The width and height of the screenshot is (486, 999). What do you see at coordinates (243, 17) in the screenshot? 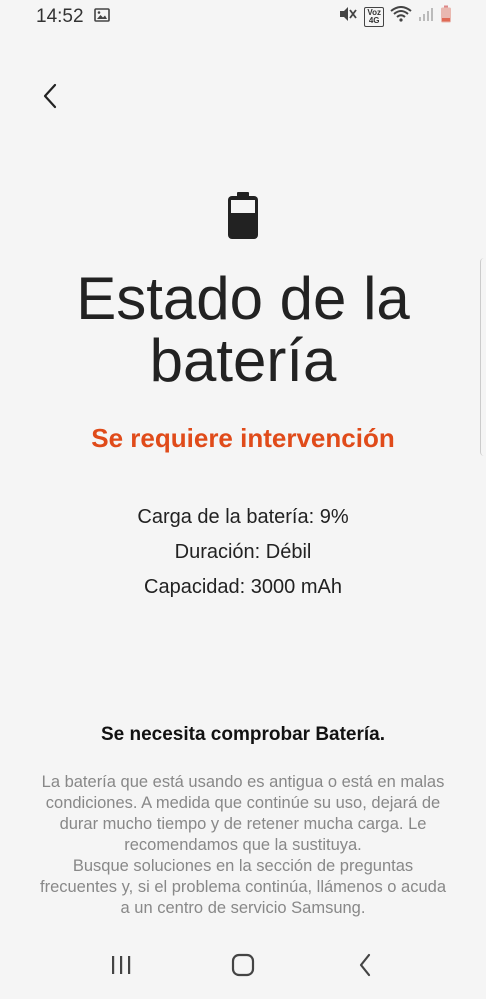
I see `status-bar: 14:52 Voz 4G` at bounding box center [243, 17].